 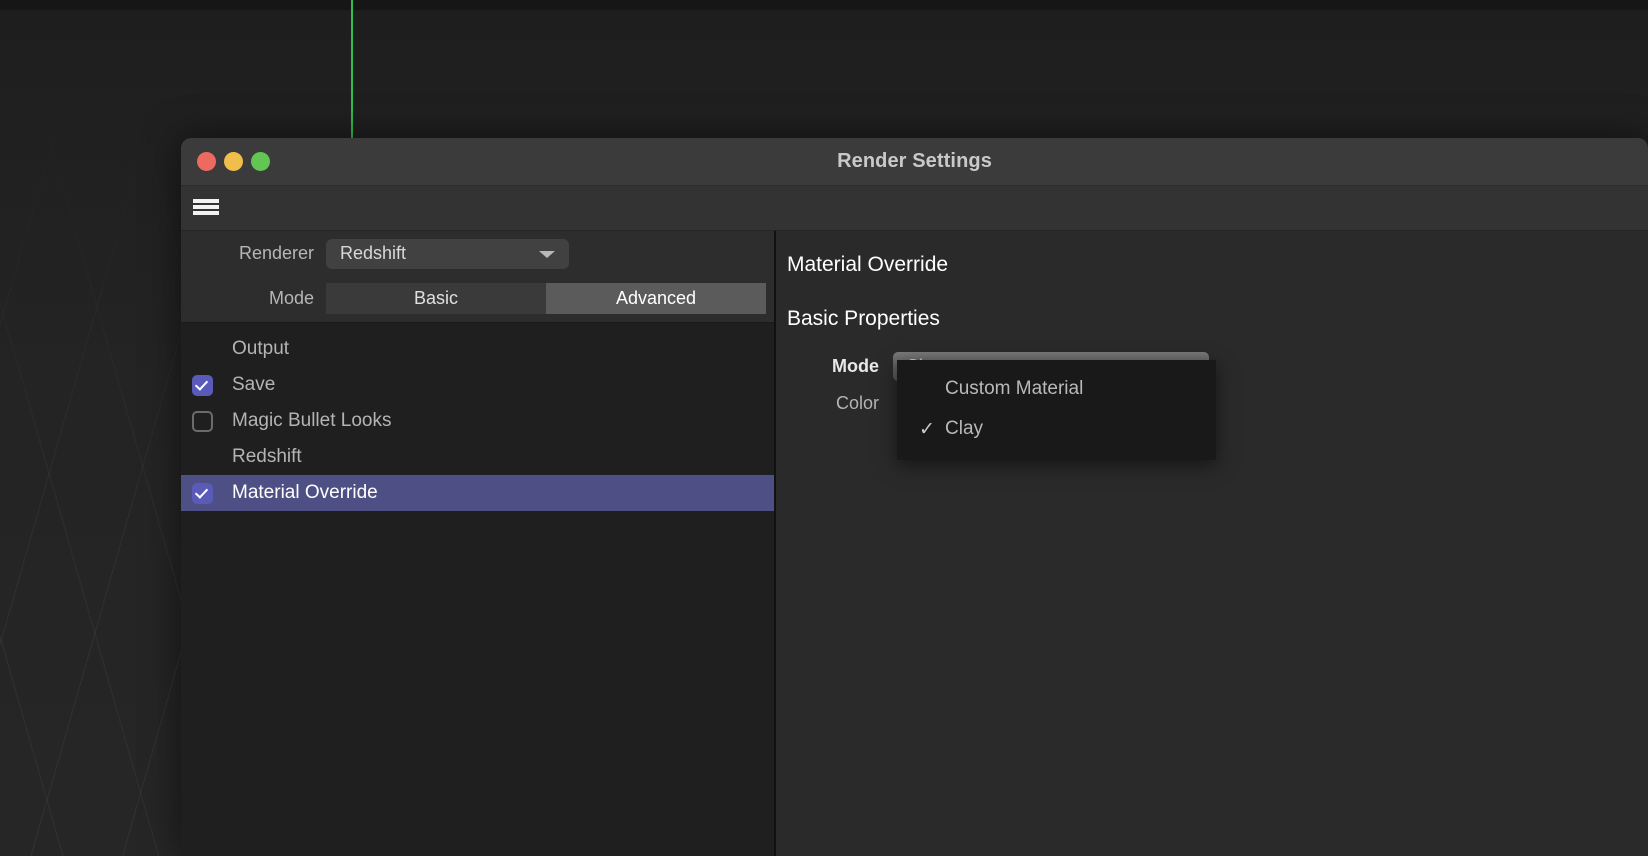 I want to click on renderer-value: Redshift, so click(x=373, y=253).